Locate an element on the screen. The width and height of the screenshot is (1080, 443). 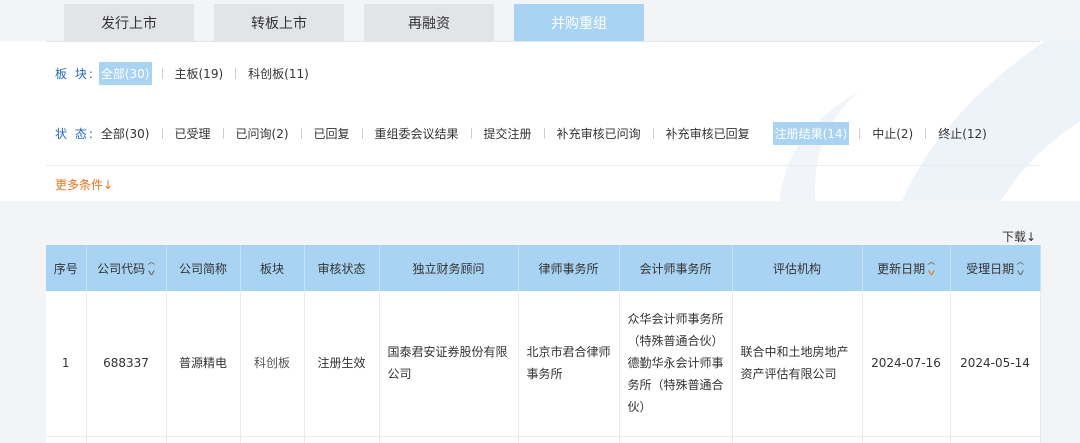
column-header-accepted-date: 受理日期 ^ v is located at coordinates (995, 268).